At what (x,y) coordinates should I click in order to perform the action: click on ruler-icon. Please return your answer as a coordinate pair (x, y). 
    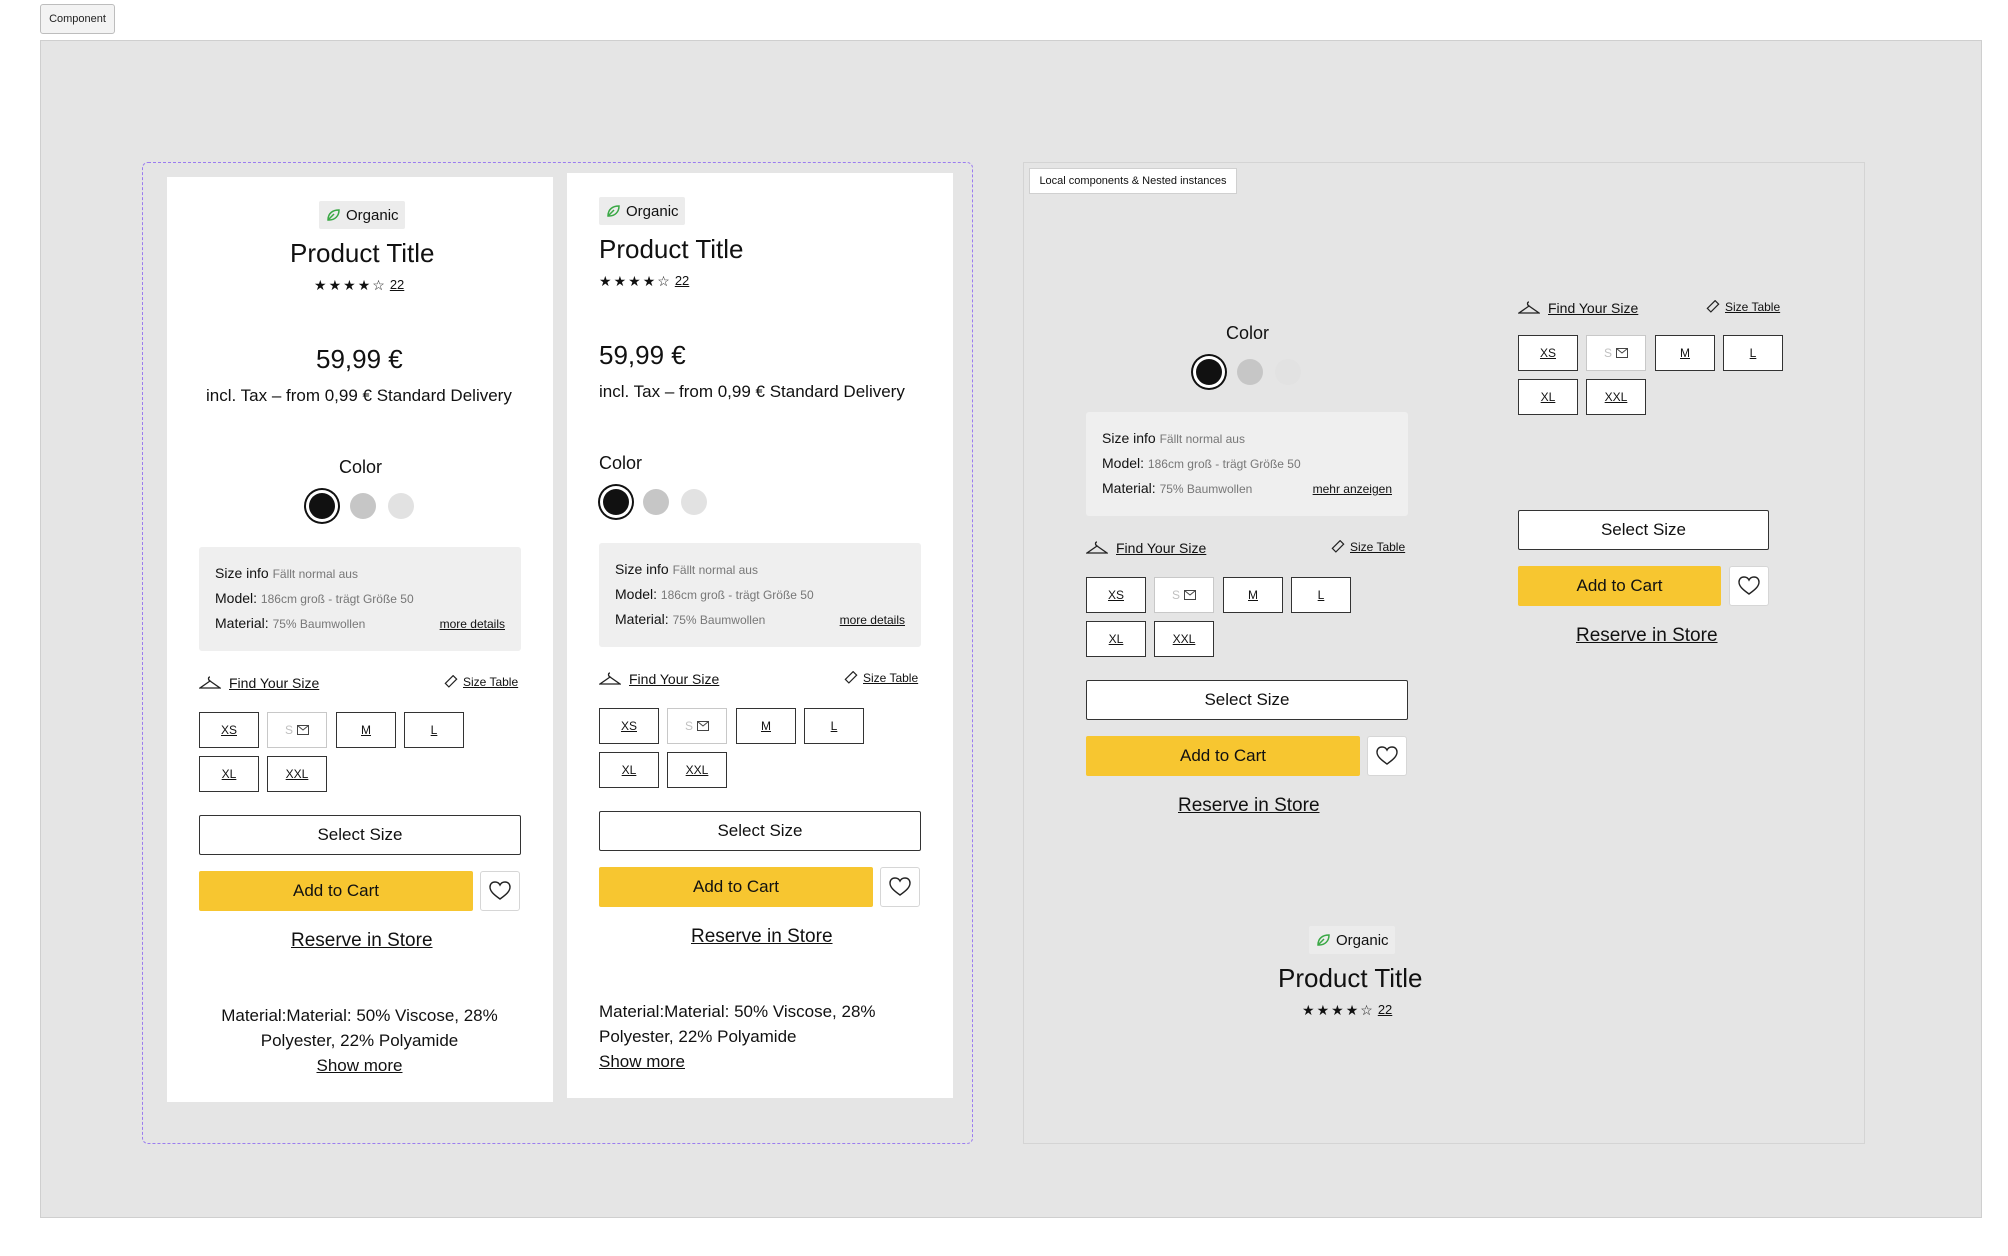
    Looking at the image, I should click on (1338, 546).